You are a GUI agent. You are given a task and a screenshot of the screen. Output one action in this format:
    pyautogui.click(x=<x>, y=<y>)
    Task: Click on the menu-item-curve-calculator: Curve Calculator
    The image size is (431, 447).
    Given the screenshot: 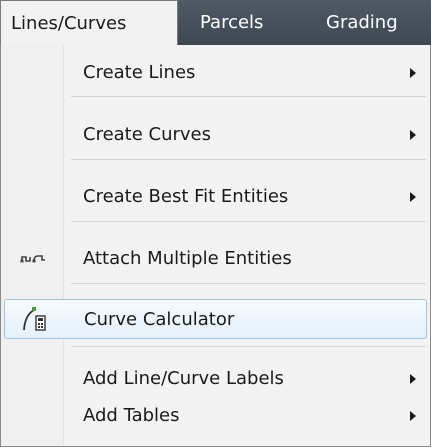 What is the action you would take?
    pyautogui.click(x=215, y=319)
    